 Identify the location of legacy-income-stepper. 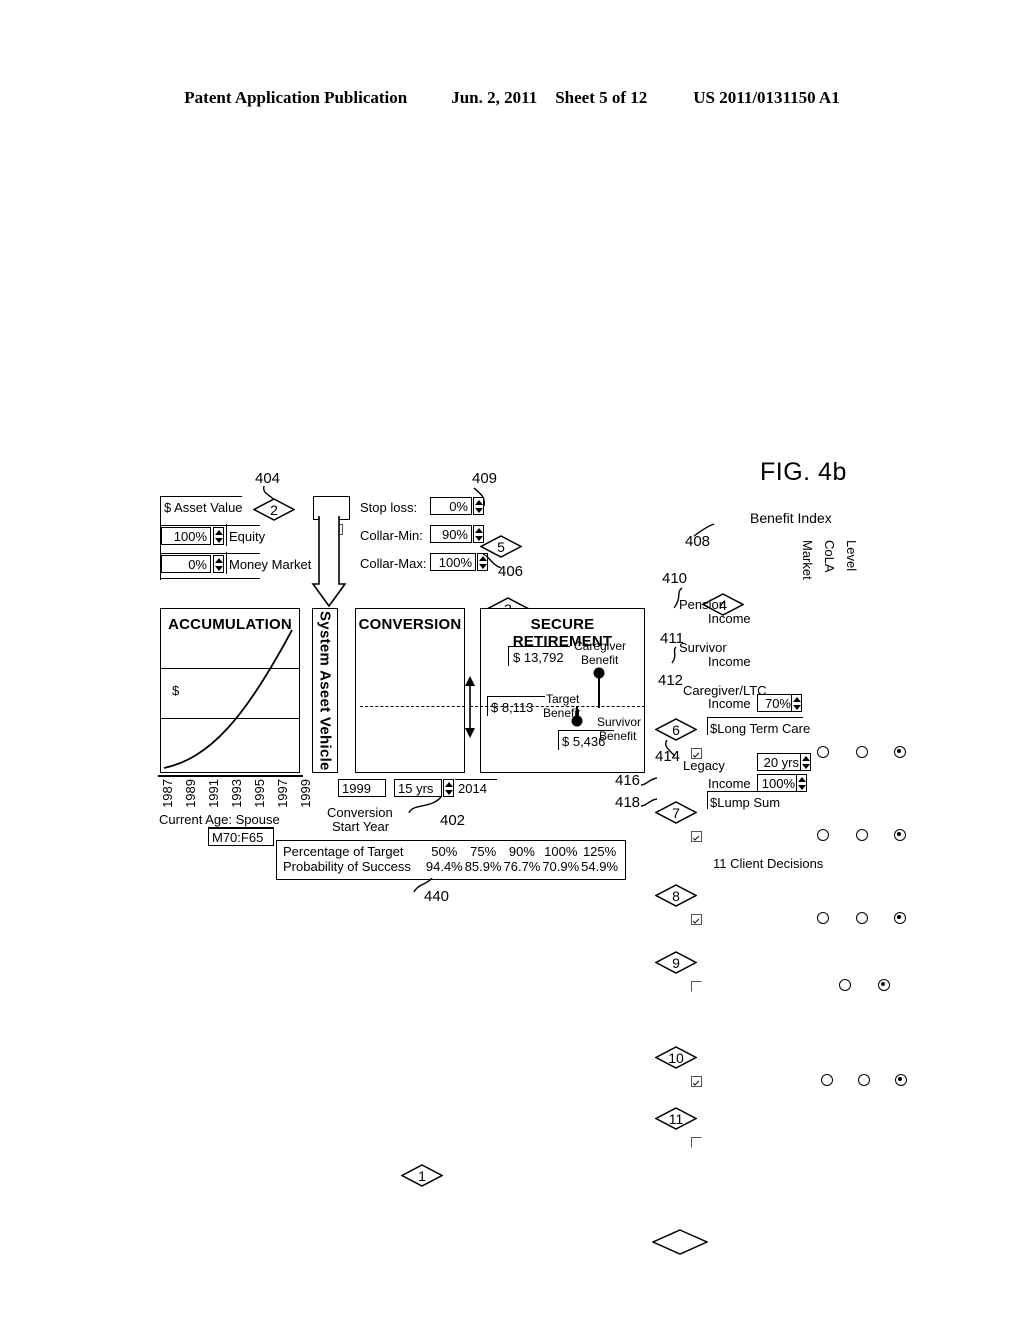
(801, 783).